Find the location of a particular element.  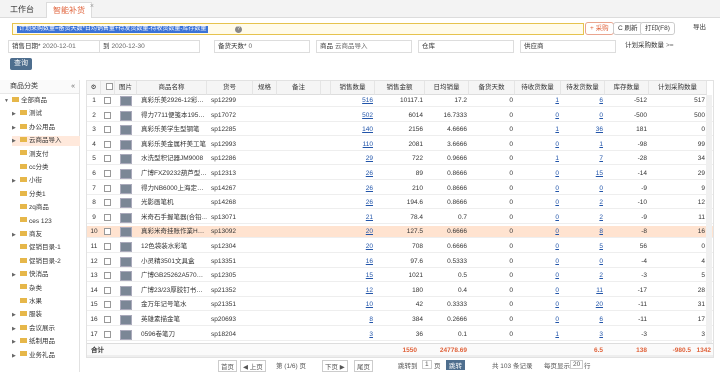

stock-days-field: 备货天数* 0 is located at coordinates (262, 46).